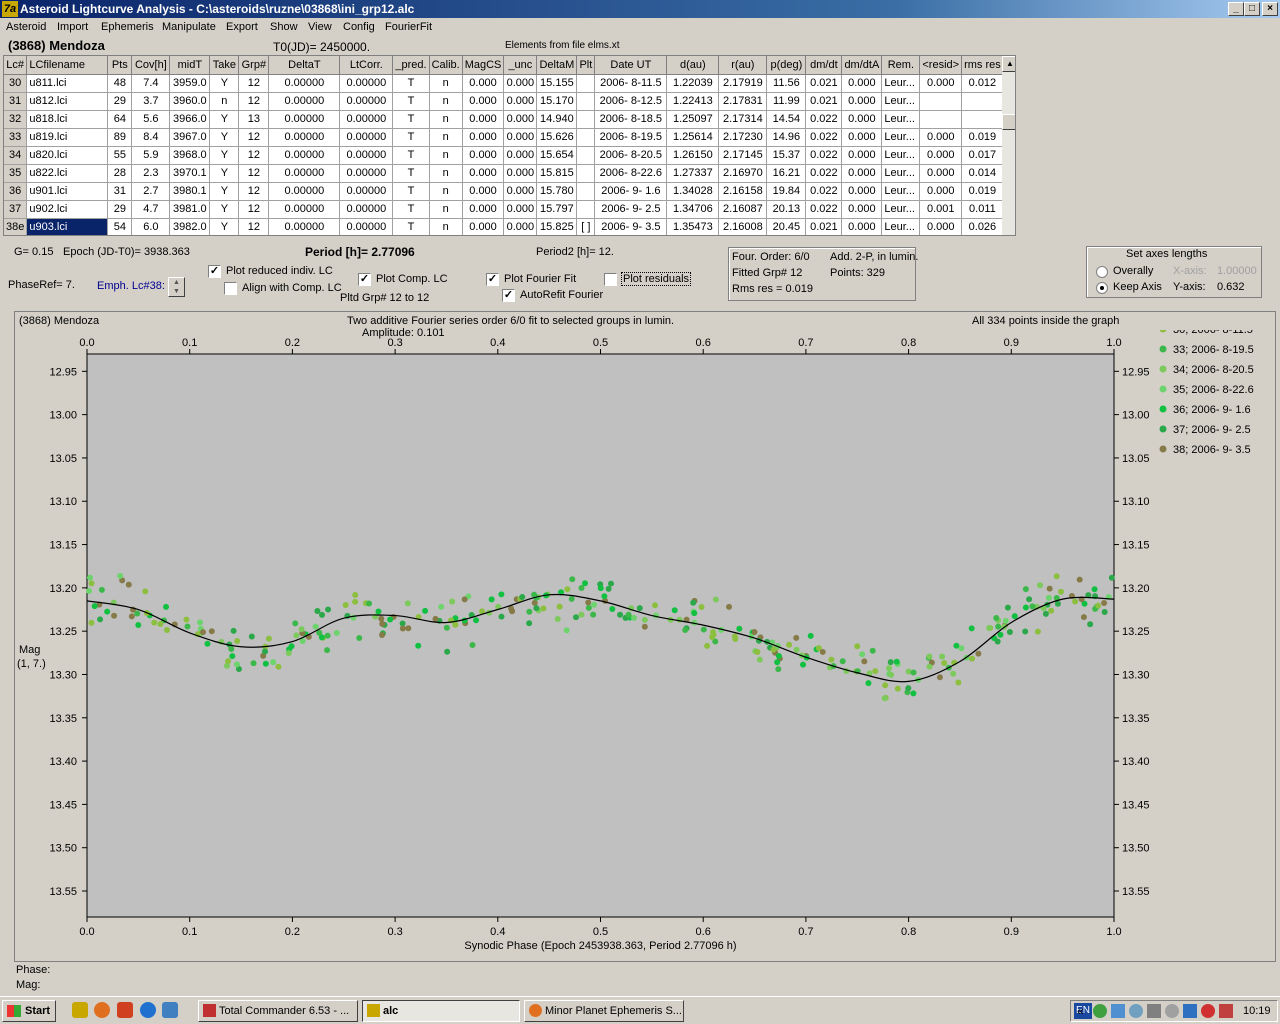 Image resolution: width=1280 pixels, height=1024 pixels. I want to click on column-header: Calib., so click(446, 65).